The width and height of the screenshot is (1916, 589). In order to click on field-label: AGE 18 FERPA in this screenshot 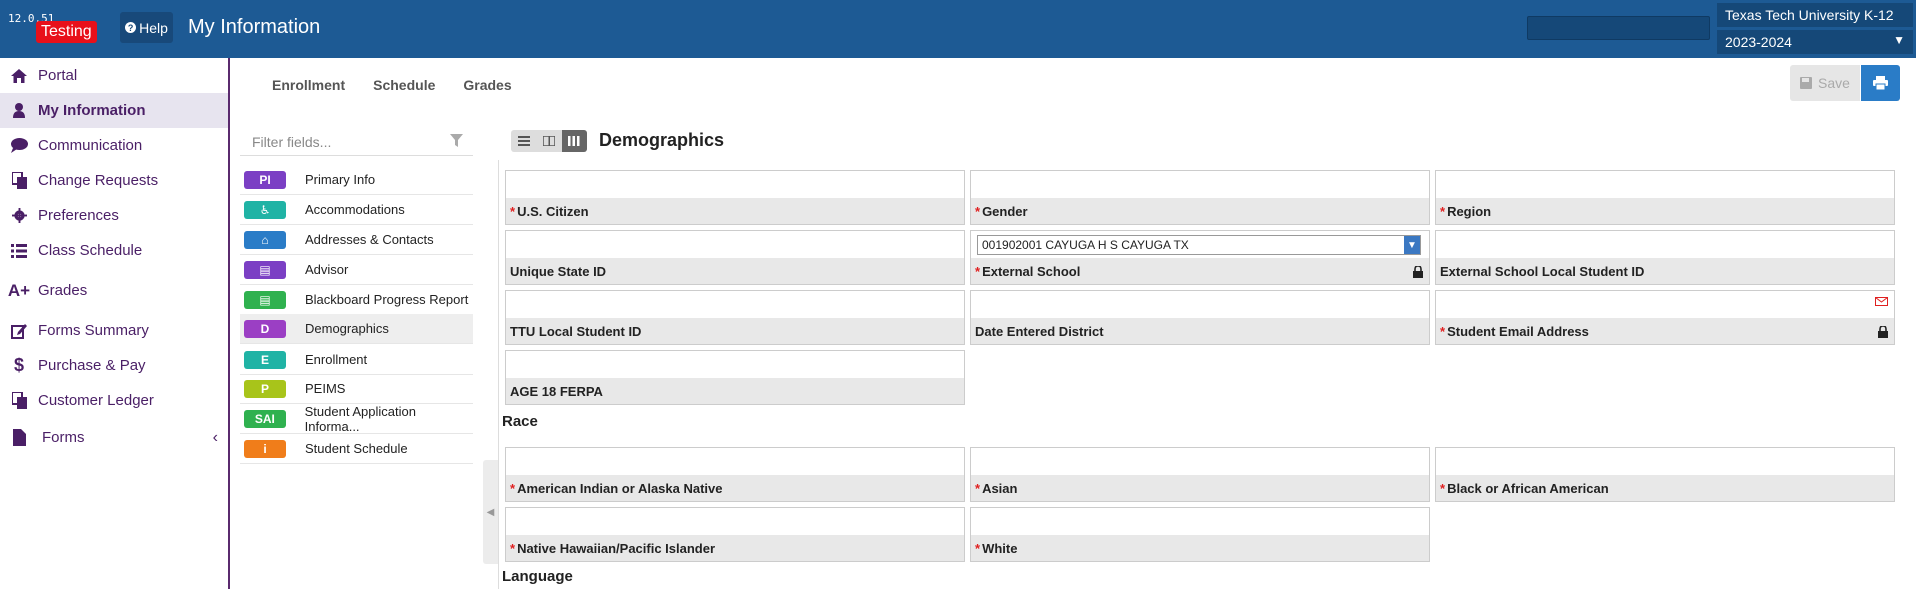, I will do `click(735, 391)`.